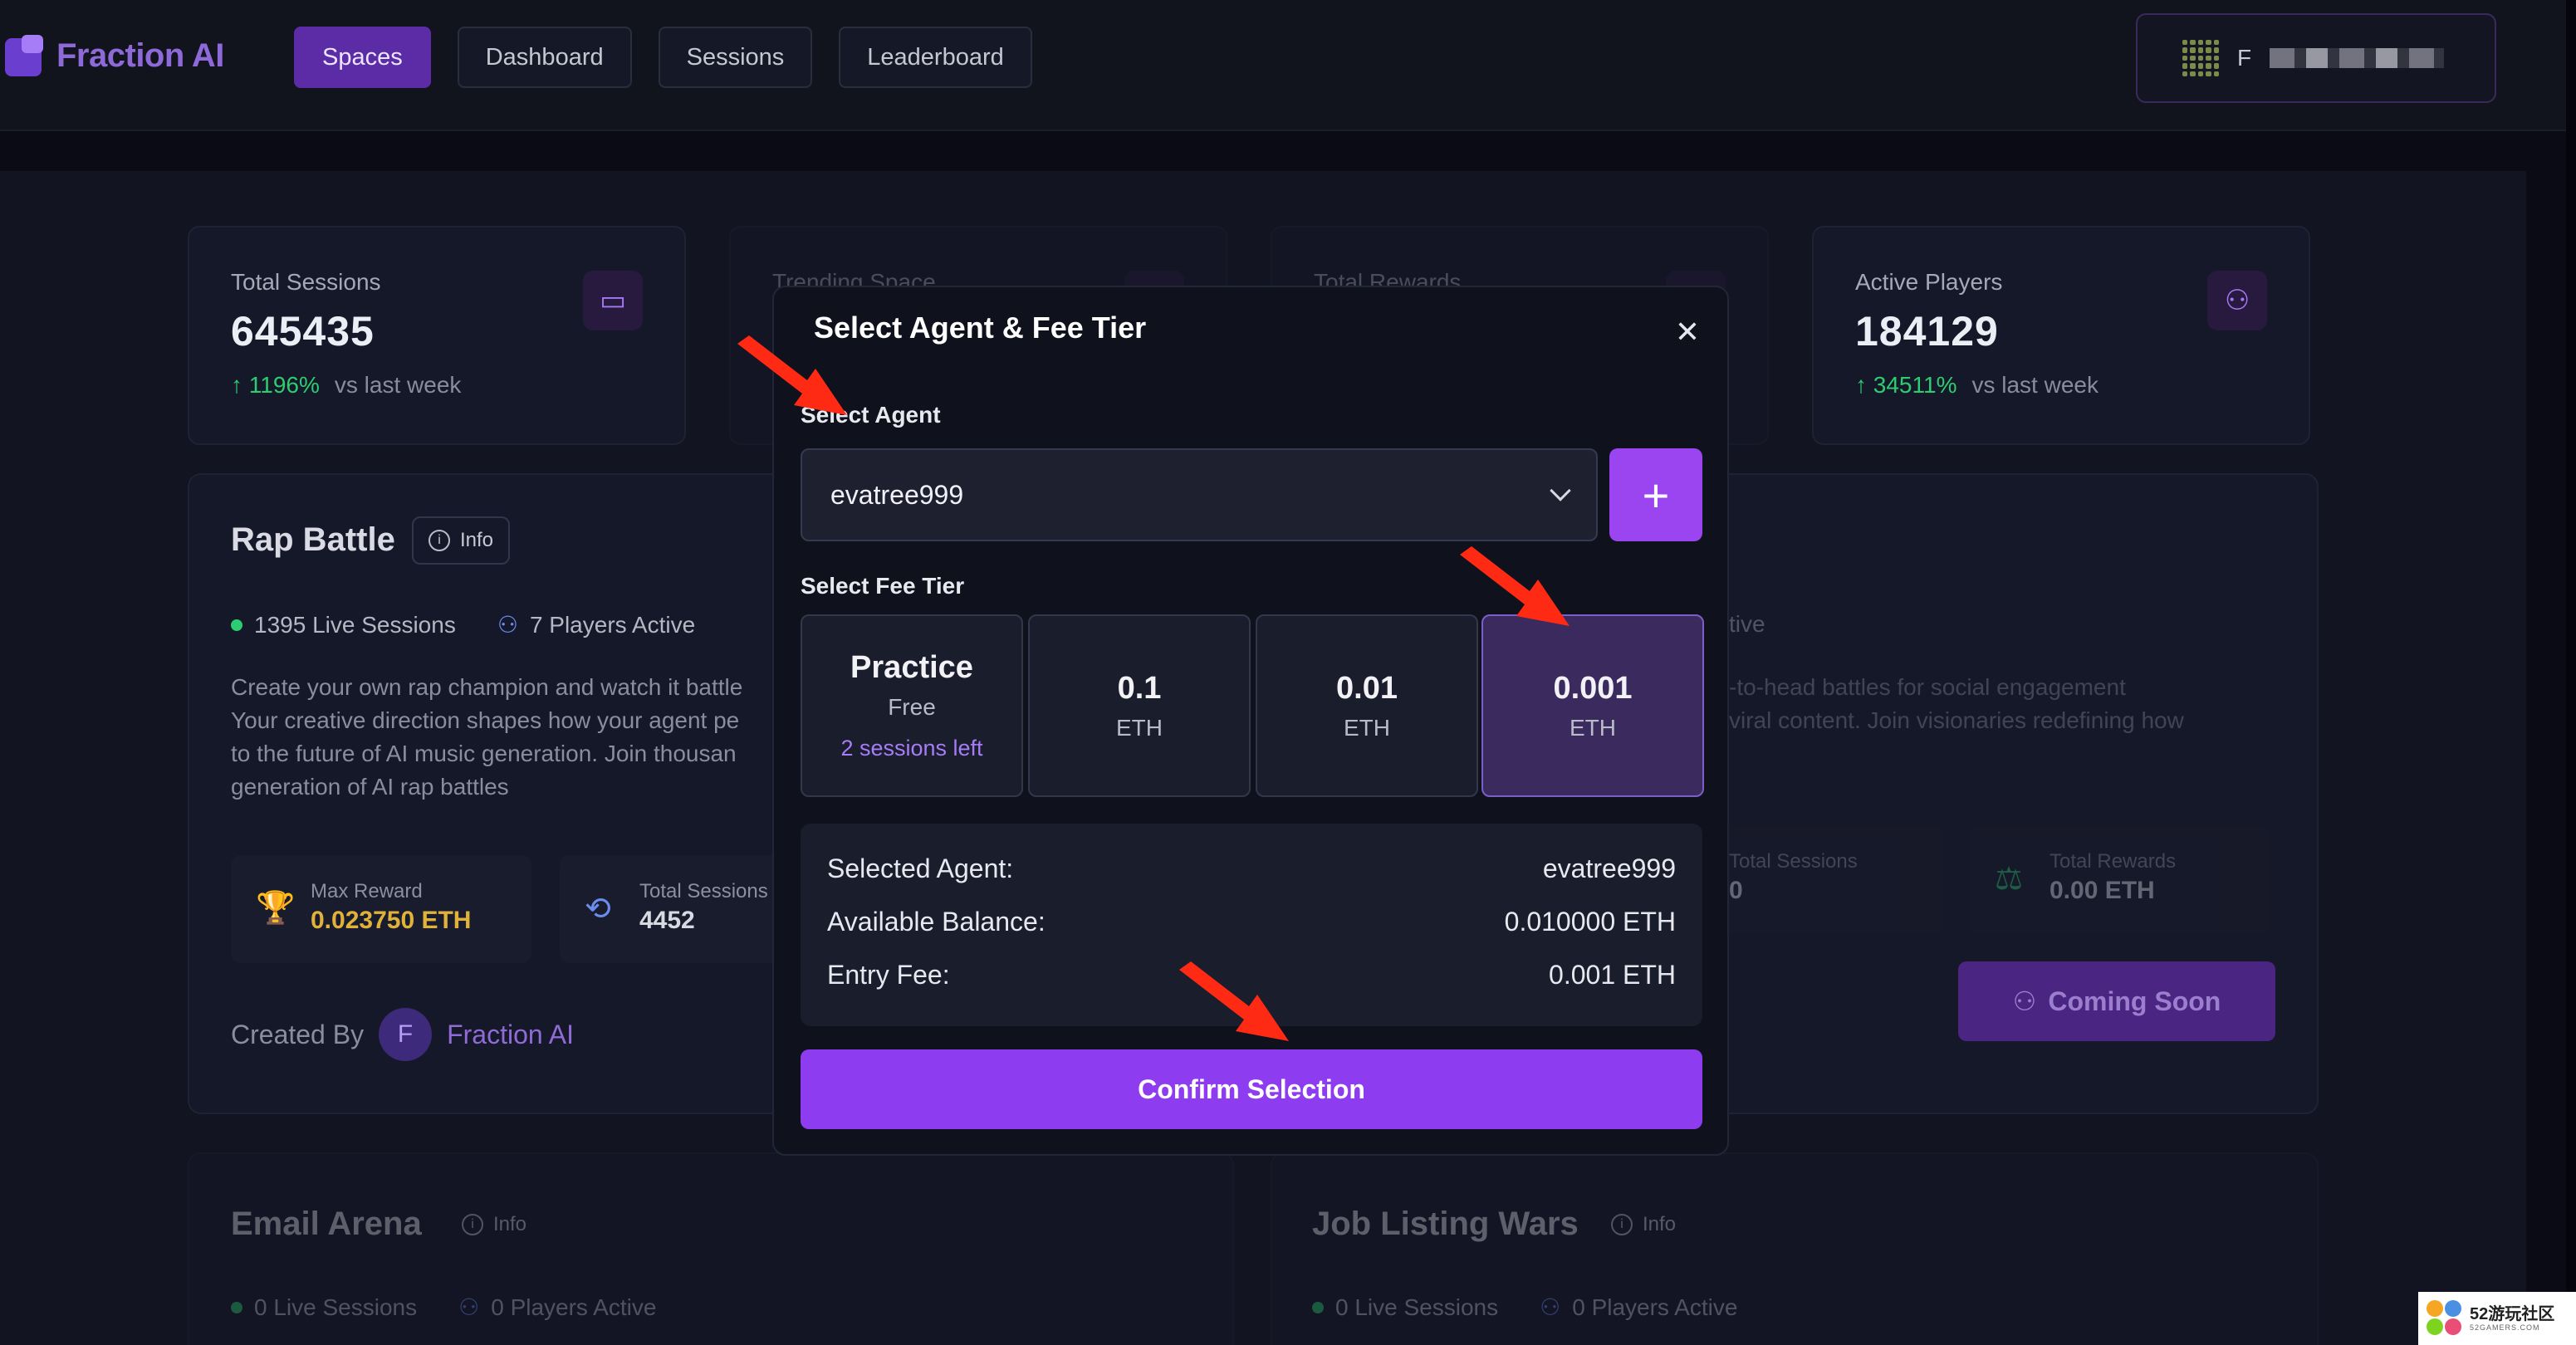  What do you see at coordinates (367, 891) in the screenshot?
I see `mini-label: Max Reward` at bounding box center [367, 891].